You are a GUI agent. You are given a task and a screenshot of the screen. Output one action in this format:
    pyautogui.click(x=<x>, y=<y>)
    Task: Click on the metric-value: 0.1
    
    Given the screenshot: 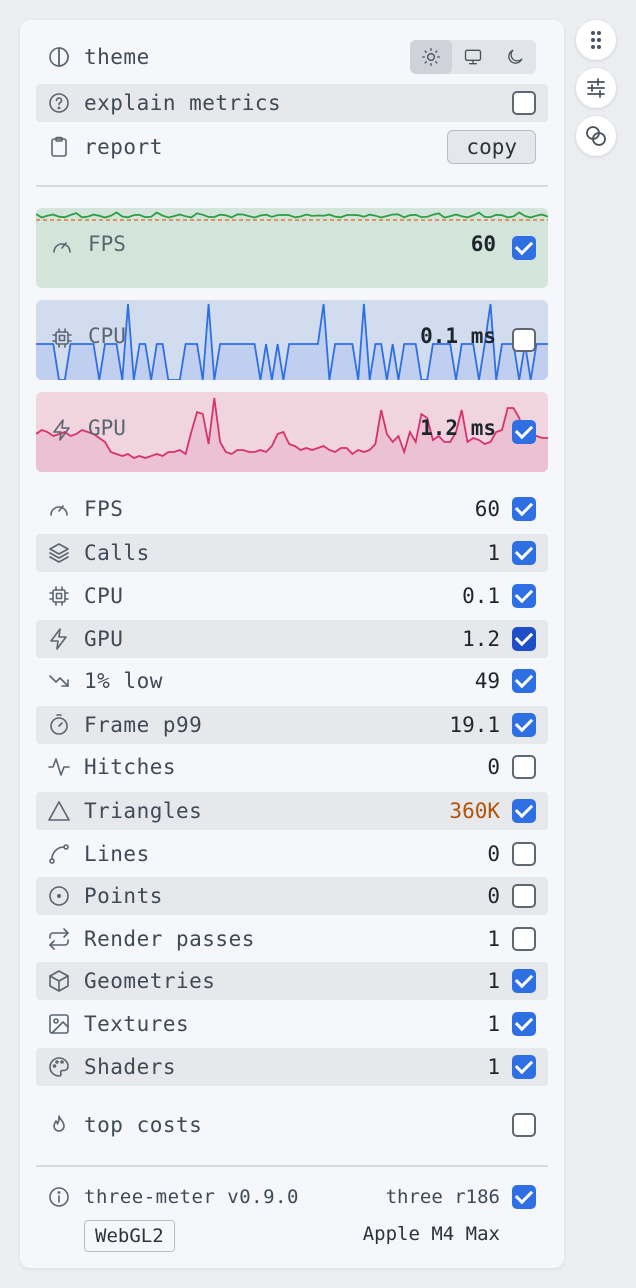 What is the action you would take?
    pyautogui.click(x=481, y=596)
    